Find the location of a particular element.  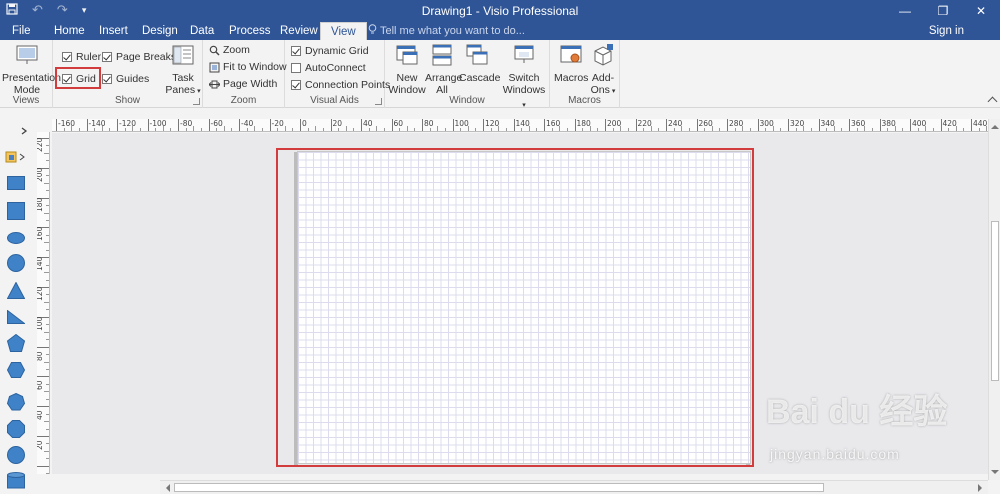

page-breaks-check-icon is located at coordinates (107, 57).